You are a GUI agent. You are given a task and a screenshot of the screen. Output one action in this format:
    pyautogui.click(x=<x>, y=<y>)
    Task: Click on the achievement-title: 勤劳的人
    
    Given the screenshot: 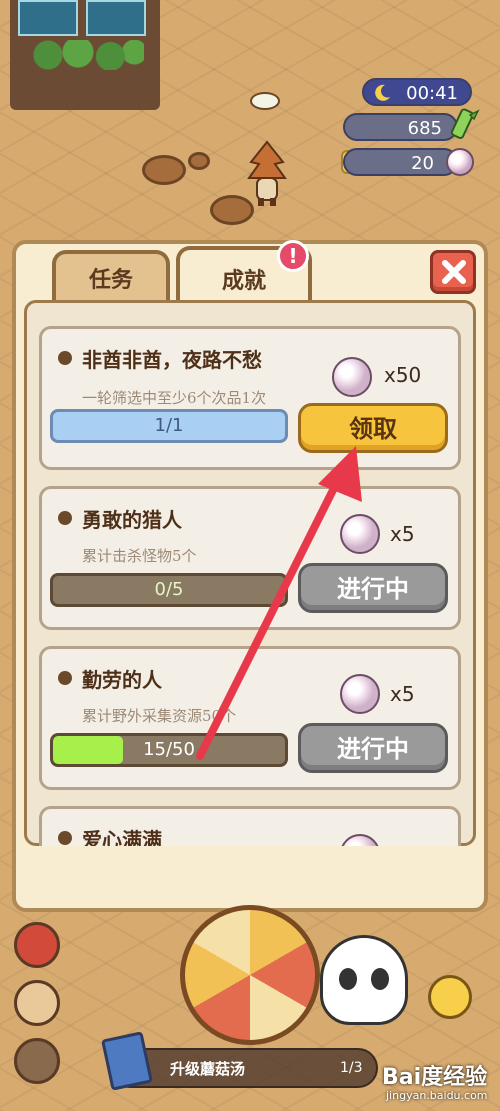 What is the action you would take?
    pyautogui.click(x=122, y=680)
    